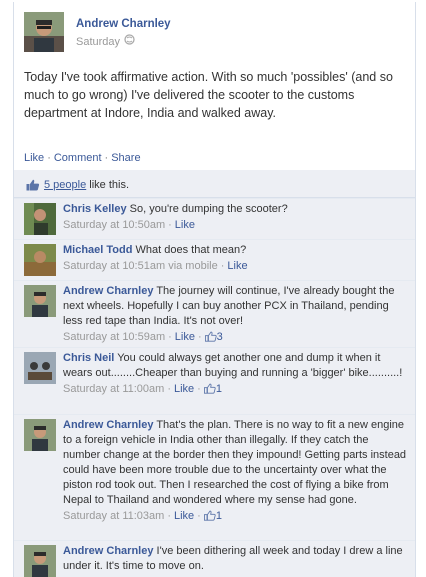  I want to click on comment-text: What does that mean?, so click(191, 250).